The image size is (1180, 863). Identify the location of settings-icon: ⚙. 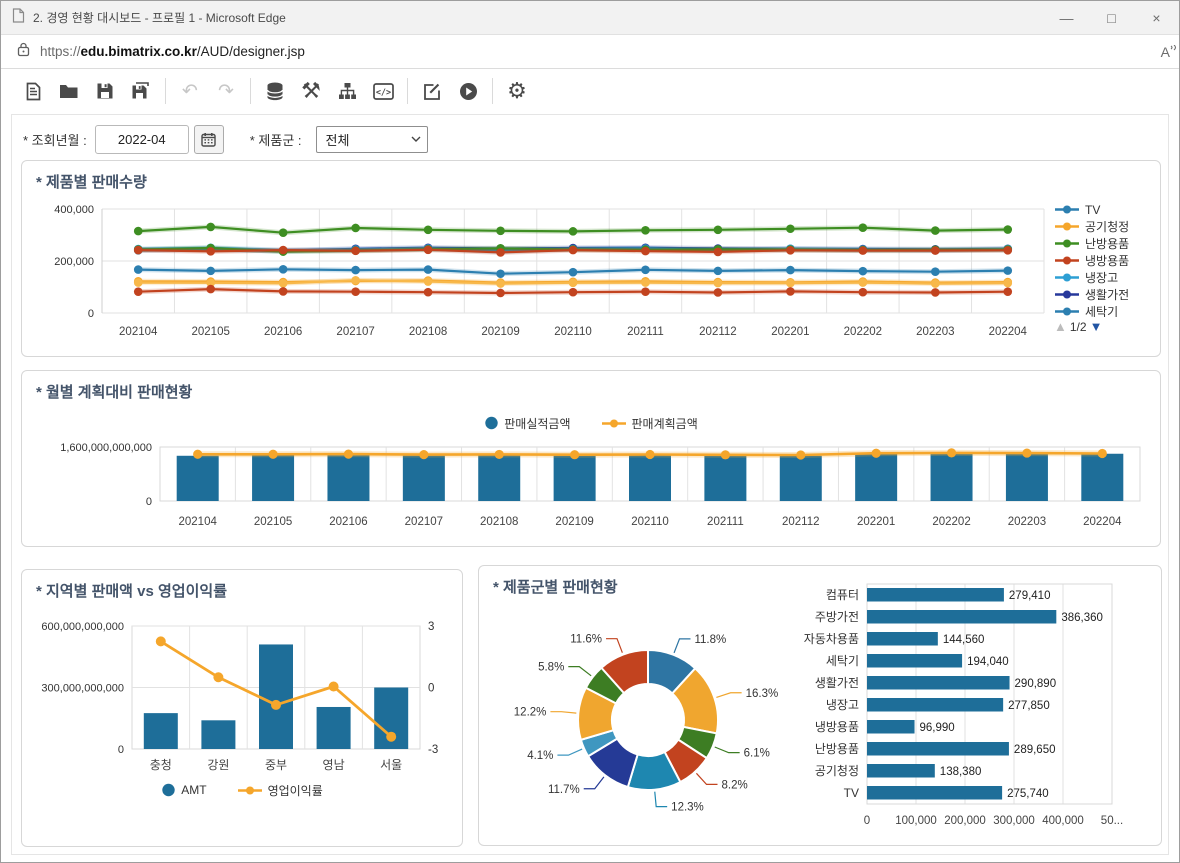
(517, 90).